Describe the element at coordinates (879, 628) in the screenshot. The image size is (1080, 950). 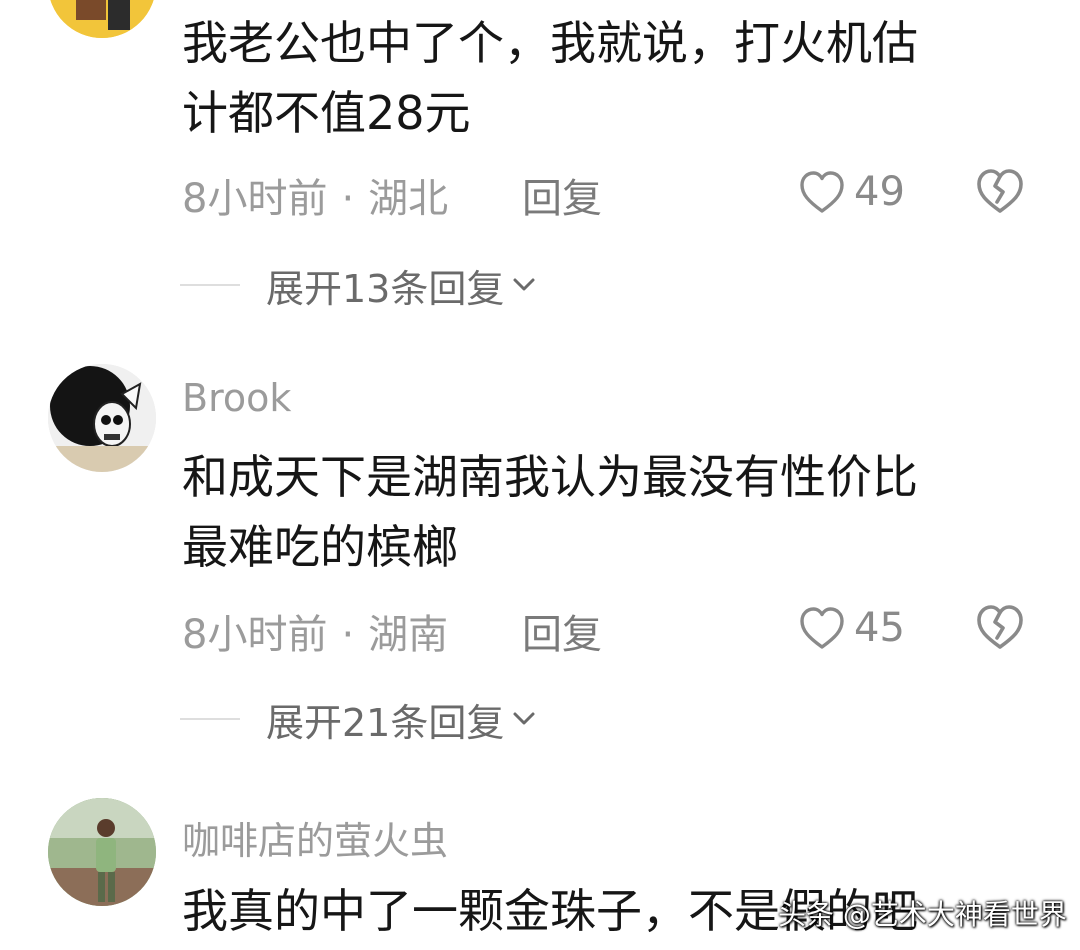
I see `like-count: 45` at that location.